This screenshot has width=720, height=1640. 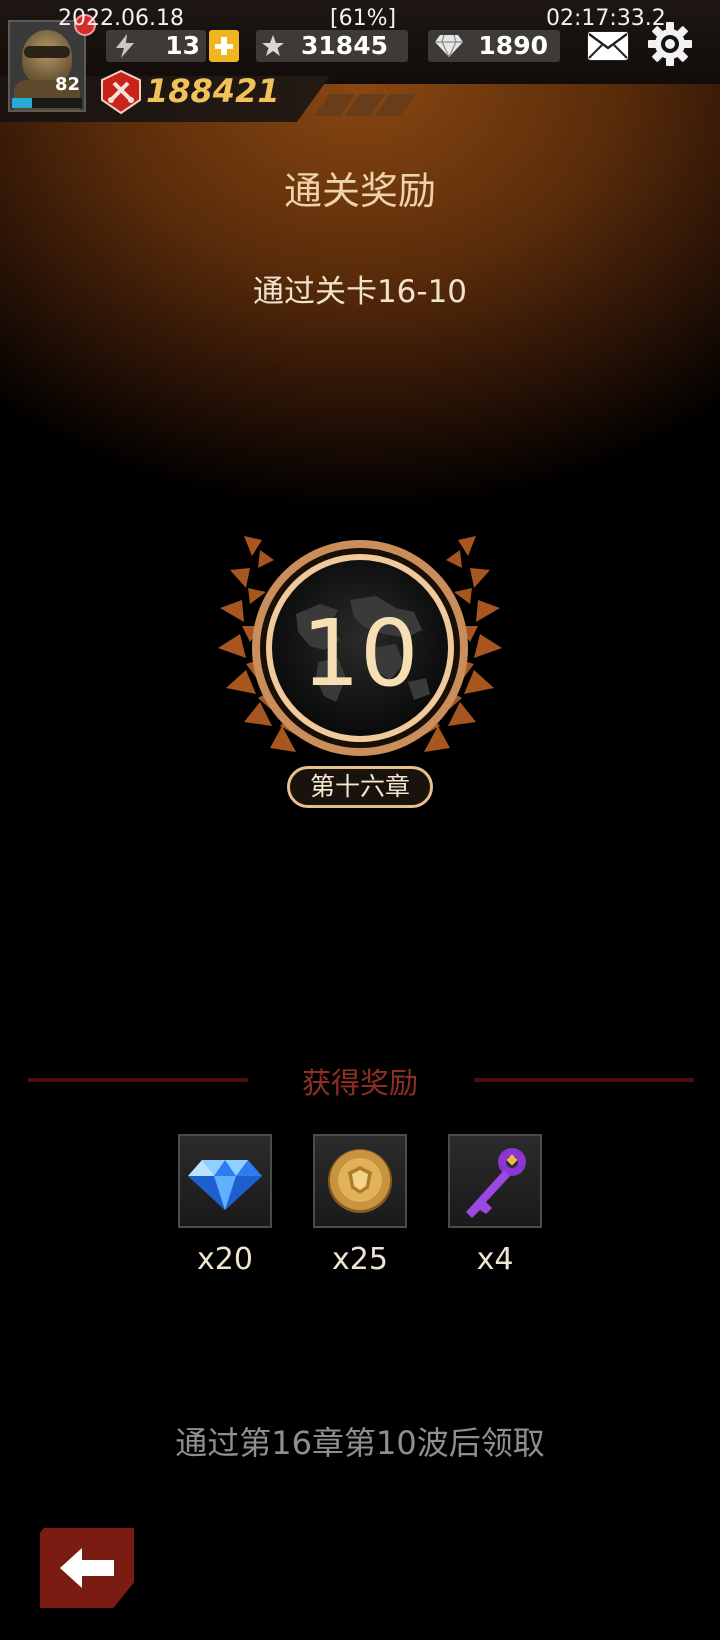 What do you see at coordinates (344, 45) in the screenshot?
I see `stars-value: 31845` at bounding box center [344, 45].